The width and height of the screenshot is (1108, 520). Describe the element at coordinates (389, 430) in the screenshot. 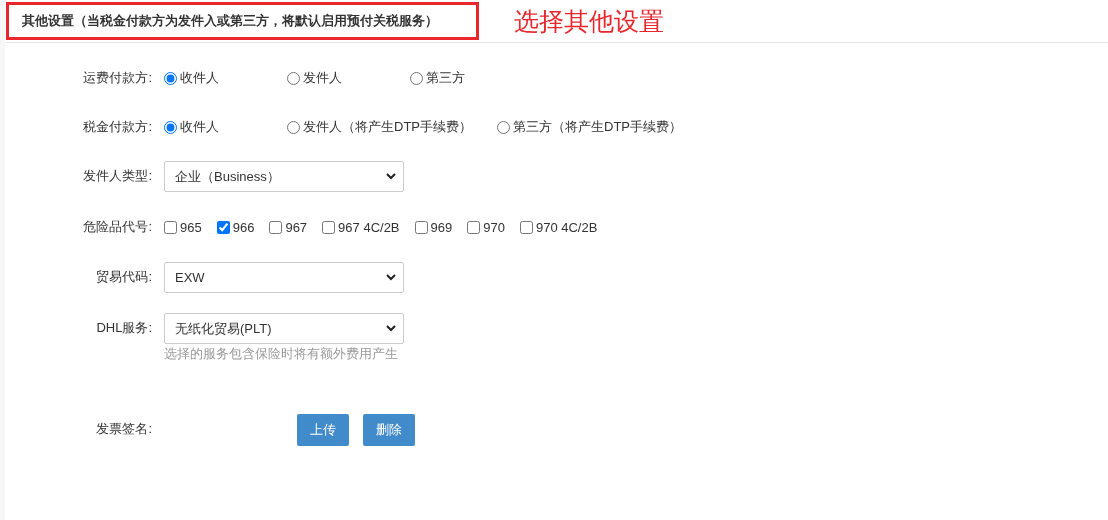

I see `action-button: 删除` at that location.